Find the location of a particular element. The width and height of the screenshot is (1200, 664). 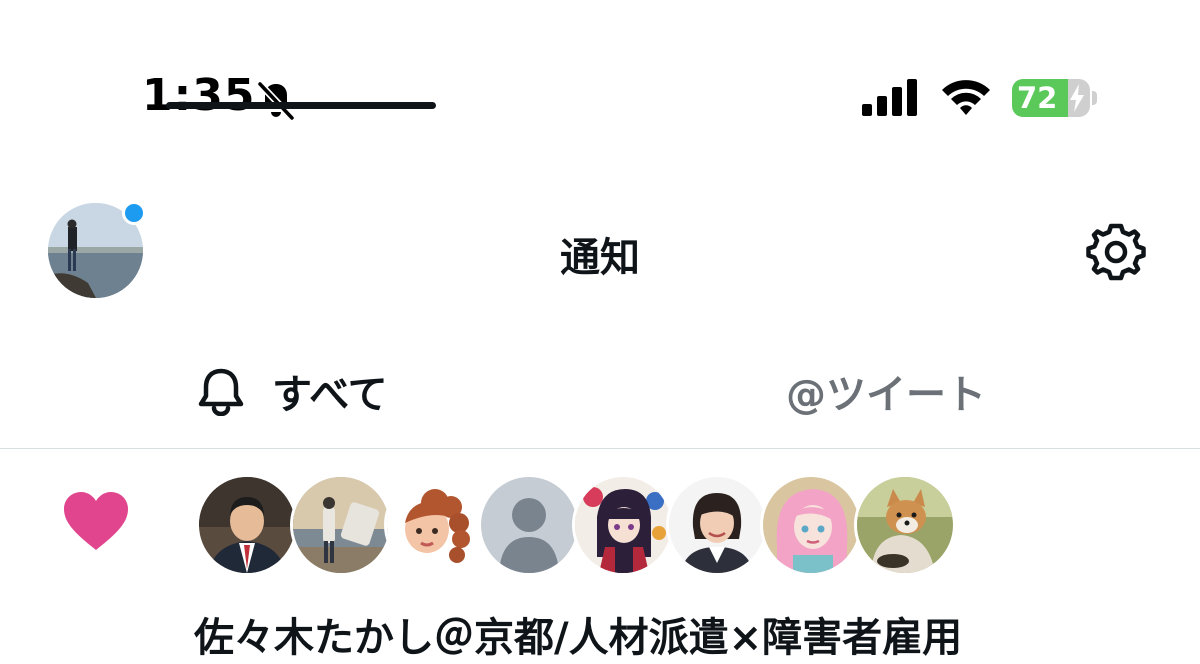

settings-gear-icon is located at coordinates (1116, 252).